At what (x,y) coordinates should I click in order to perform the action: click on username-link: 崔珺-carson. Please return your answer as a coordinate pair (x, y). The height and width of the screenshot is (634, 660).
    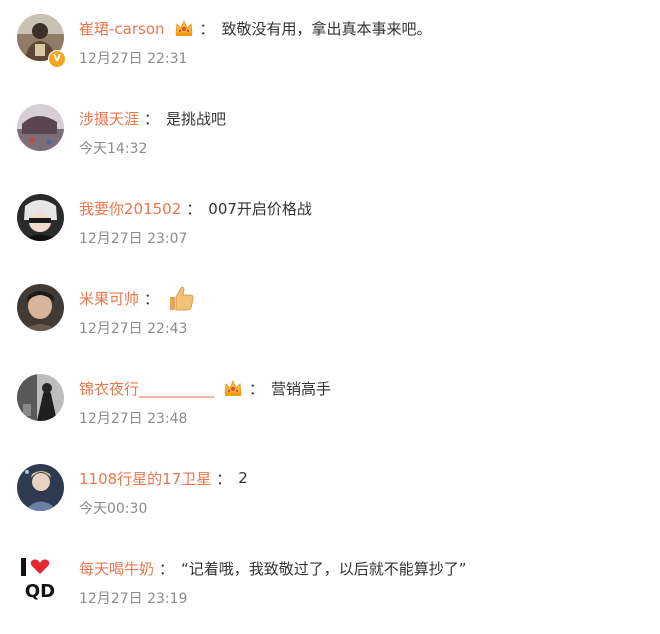
    Looking at the image, I should click on (122, 28).